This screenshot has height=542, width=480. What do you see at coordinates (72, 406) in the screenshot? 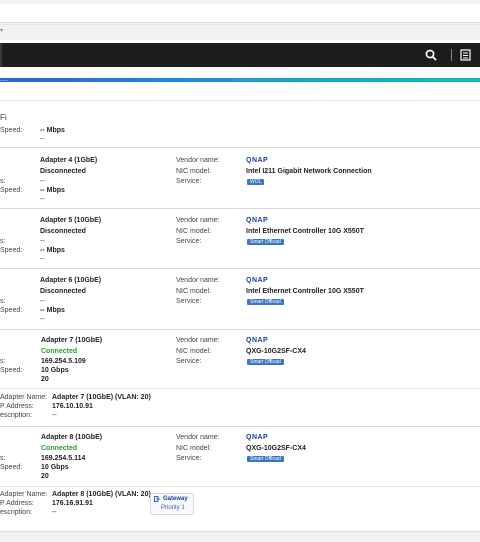
I see `vlan-ip: 176.10.10.91` at bounding box center [72, 406].